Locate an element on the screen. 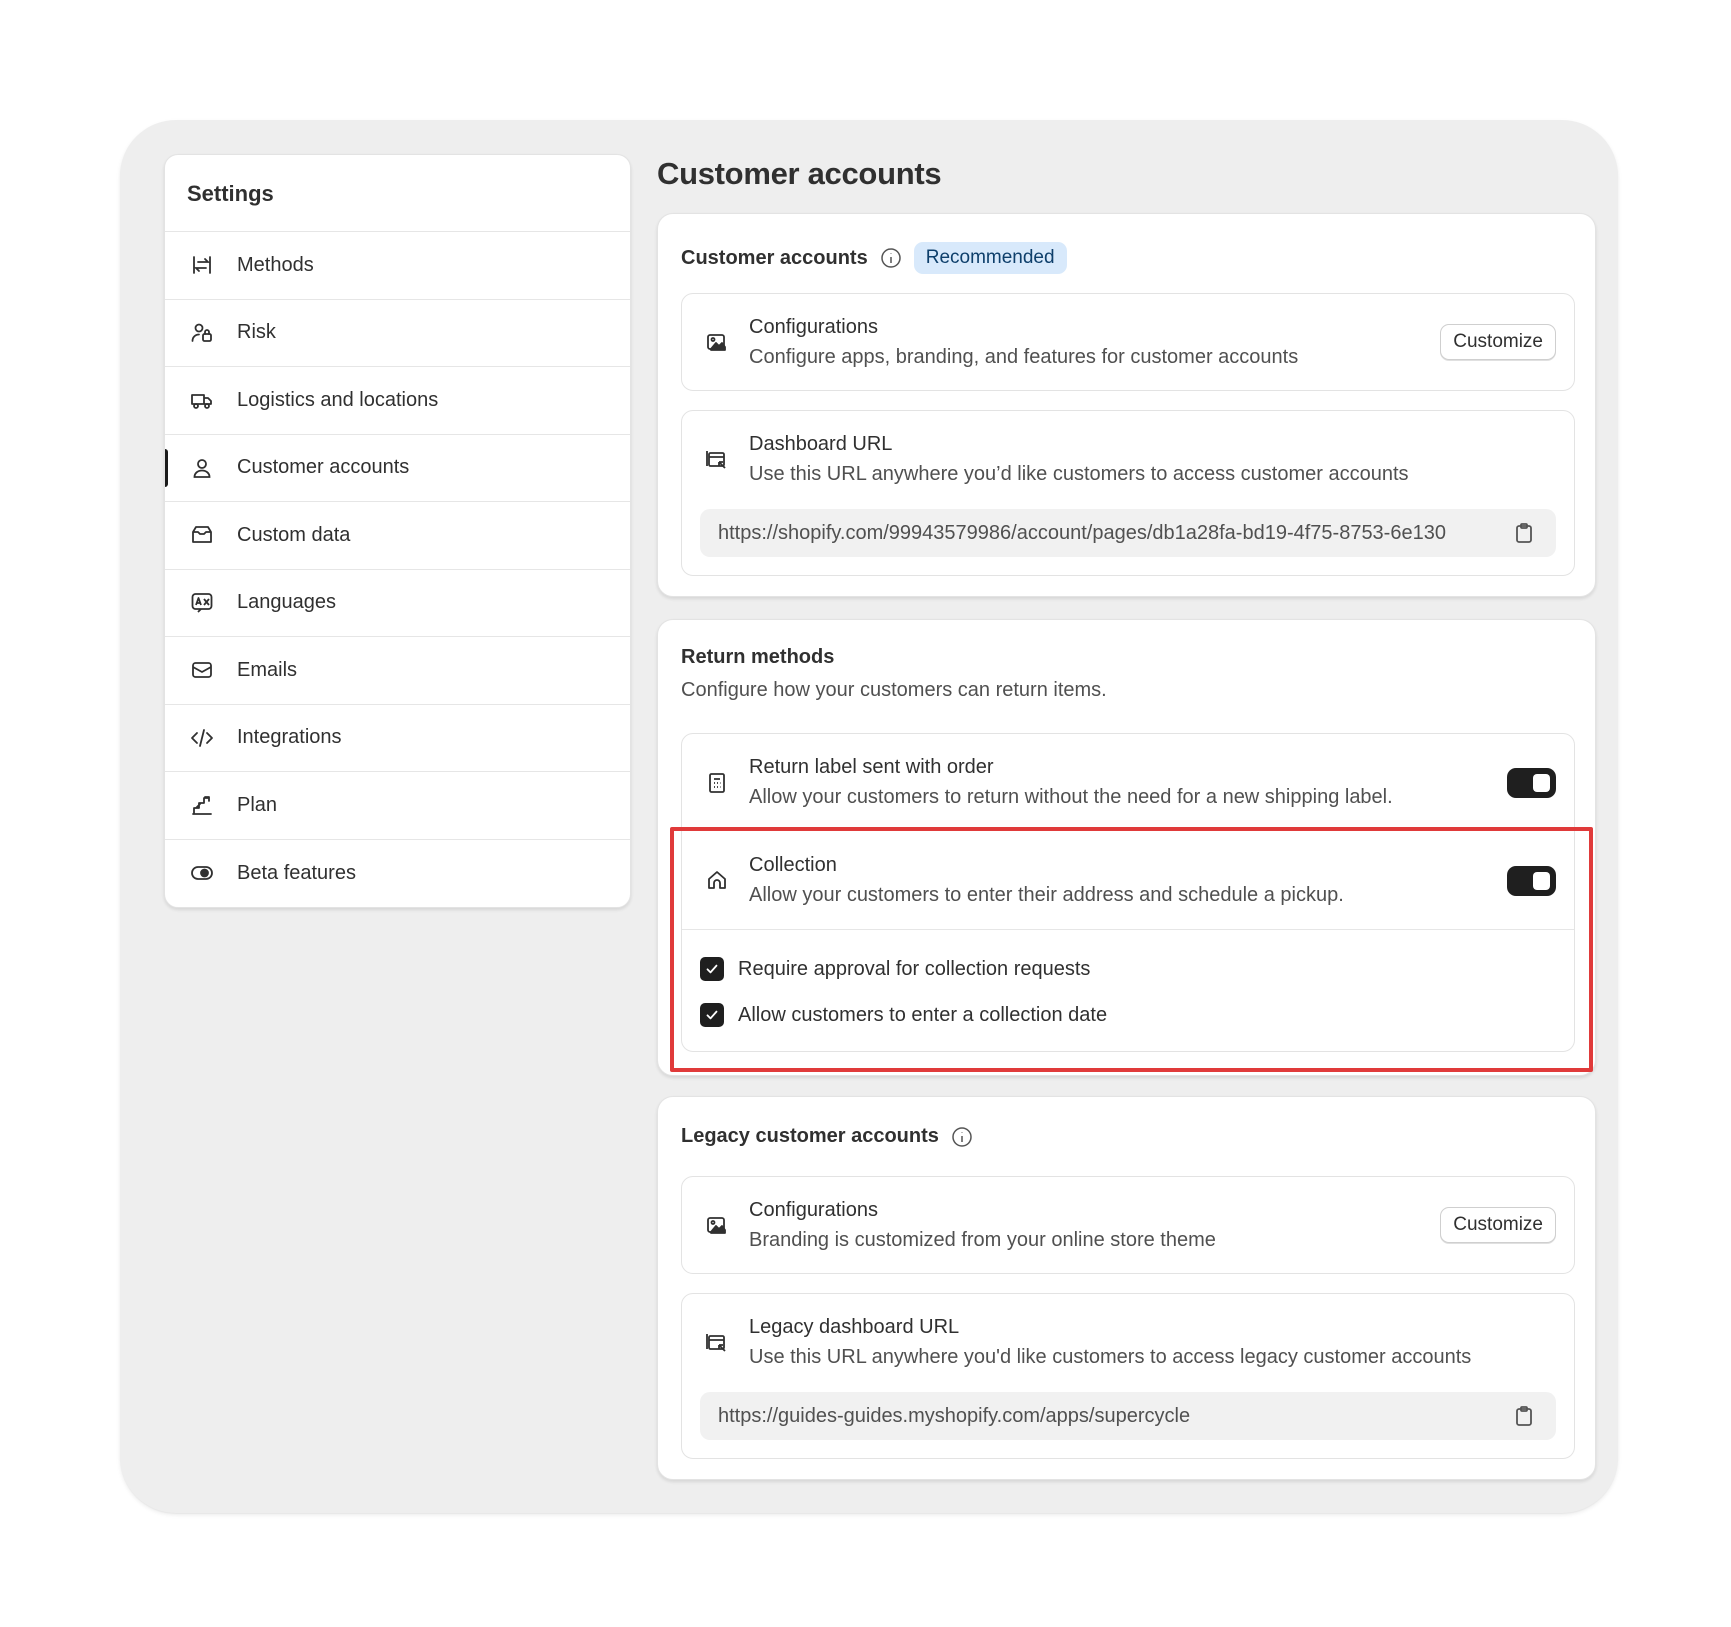  sidebar-item-methods: Methods is located at coordinates (397, 266).